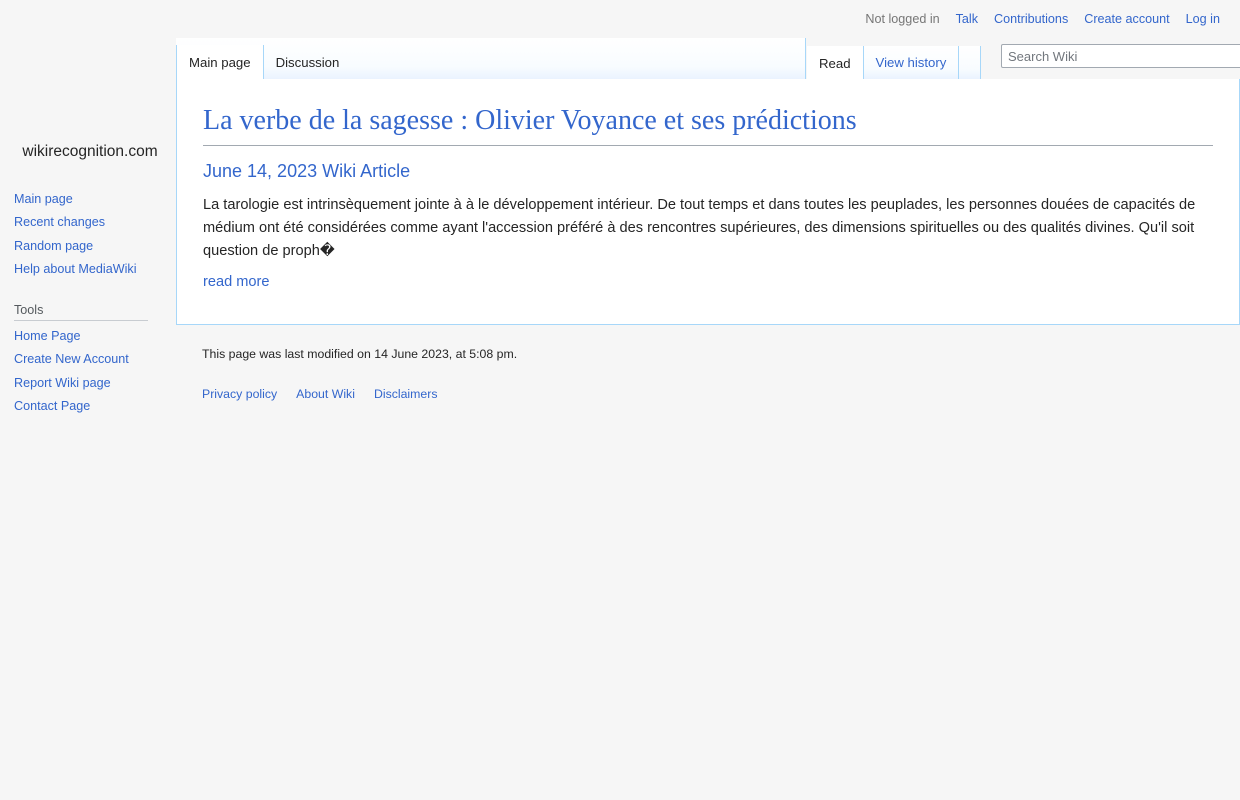  I want to click on tab-main-page: Main page, so click(220, 62).